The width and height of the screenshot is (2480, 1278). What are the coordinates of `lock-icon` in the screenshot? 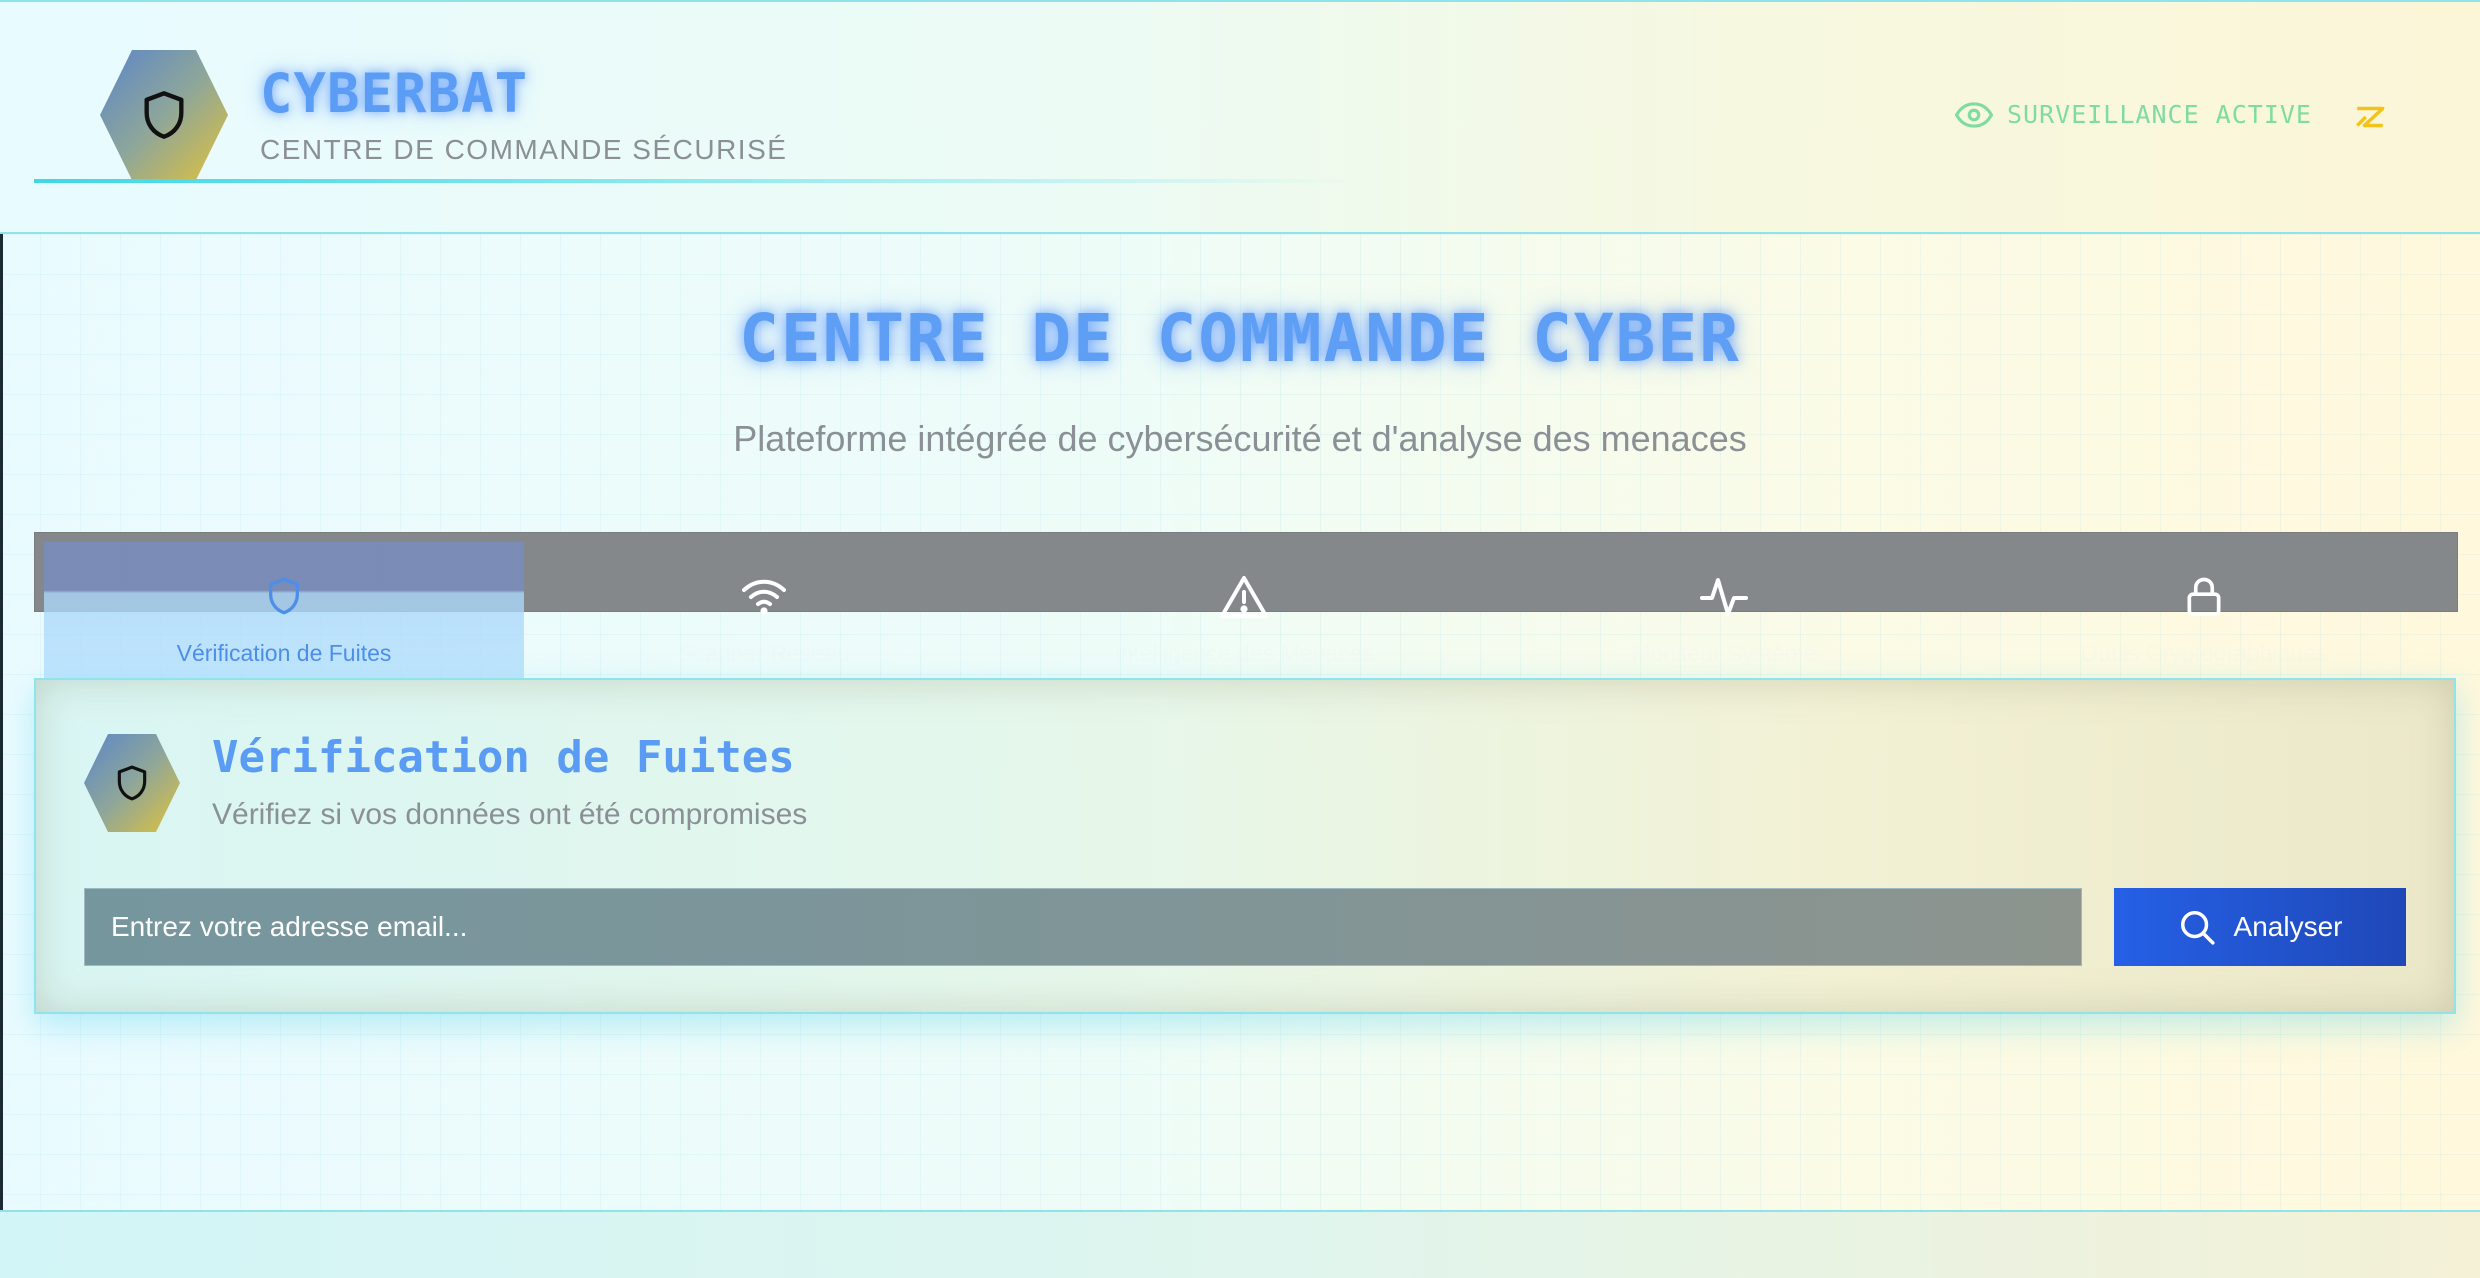 It's located at (2204, 597).